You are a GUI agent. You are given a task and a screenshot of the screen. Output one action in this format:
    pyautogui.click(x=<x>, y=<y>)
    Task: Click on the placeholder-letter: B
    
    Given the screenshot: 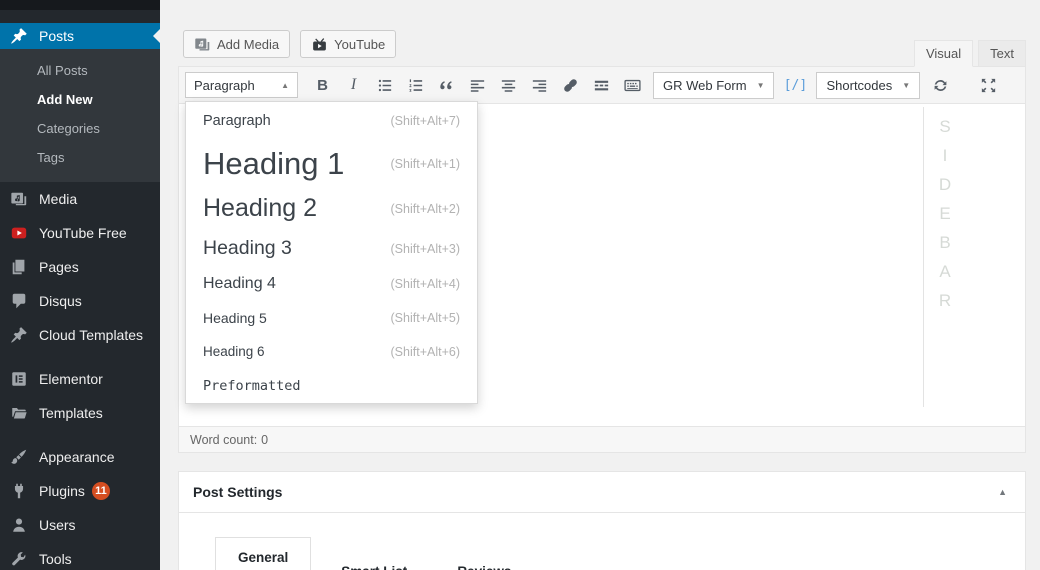 What is the action you would take?
    pyautogui.click(x=945, y=242)
    